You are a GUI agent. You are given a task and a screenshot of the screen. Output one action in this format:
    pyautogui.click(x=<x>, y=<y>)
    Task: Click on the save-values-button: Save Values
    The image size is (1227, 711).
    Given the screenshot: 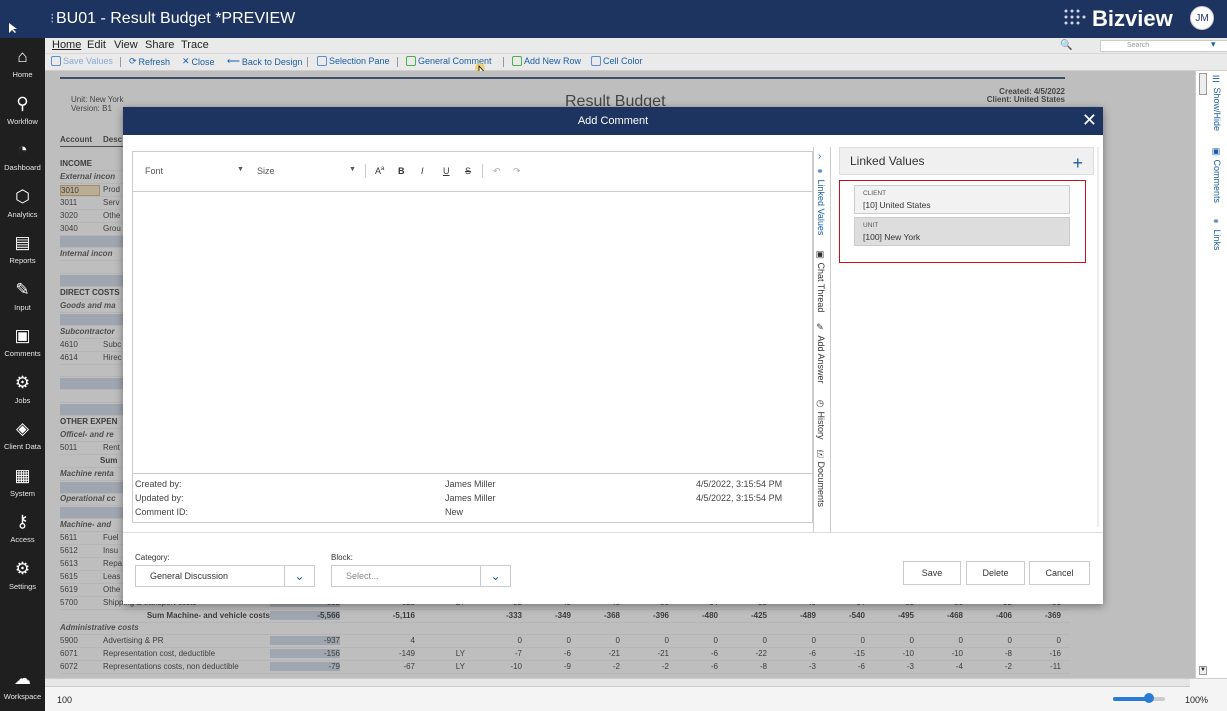 What is the action you would take?
    pyautogui.click(x=82, y=61)
    